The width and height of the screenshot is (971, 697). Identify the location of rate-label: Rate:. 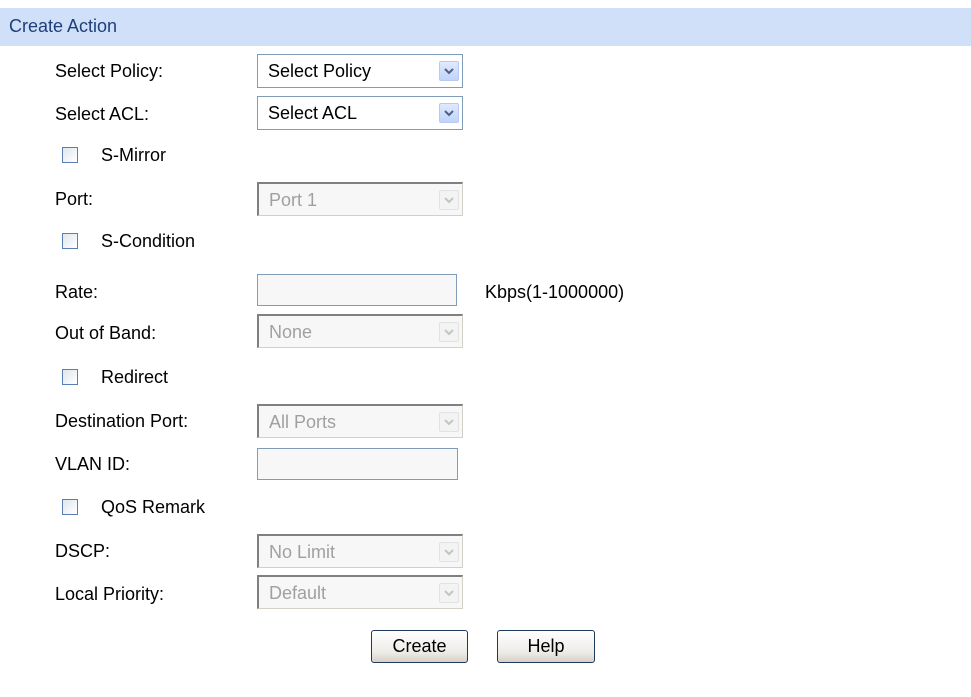
(77, 292).